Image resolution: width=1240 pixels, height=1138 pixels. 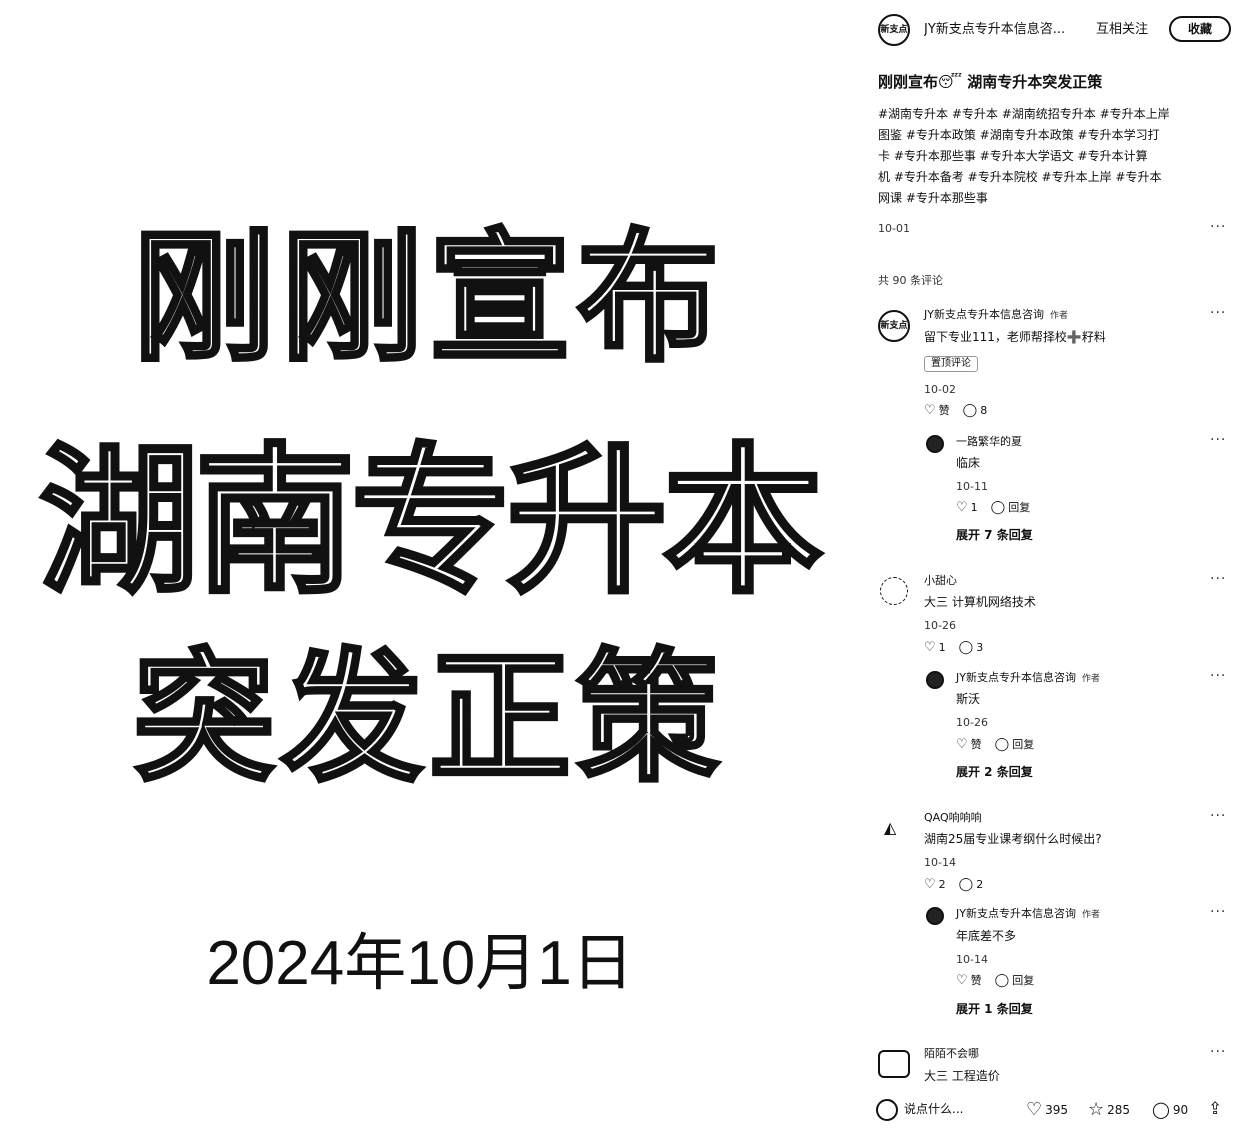 What do you see at coordinates (972, 722) in the screenshot?
I see `reply-date: 10-26` at bounding box center [972, 722].